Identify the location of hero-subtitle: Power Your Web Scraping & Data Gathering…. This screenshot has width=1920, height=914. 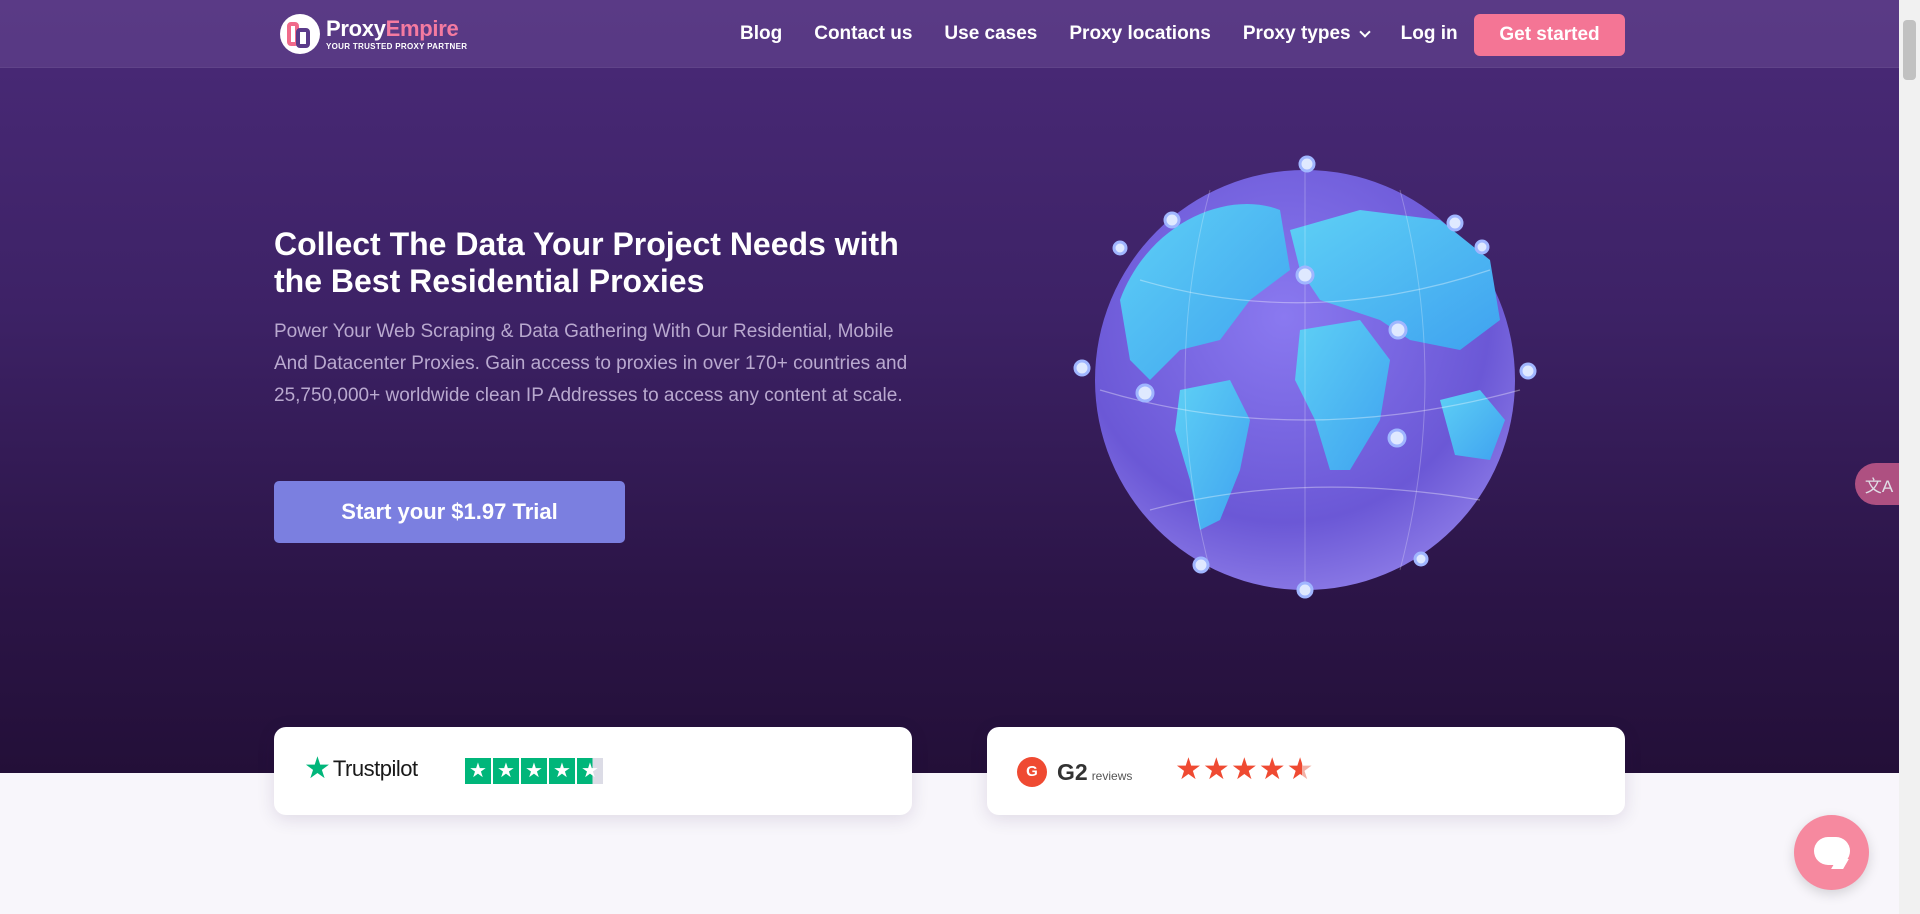
(591, 363).